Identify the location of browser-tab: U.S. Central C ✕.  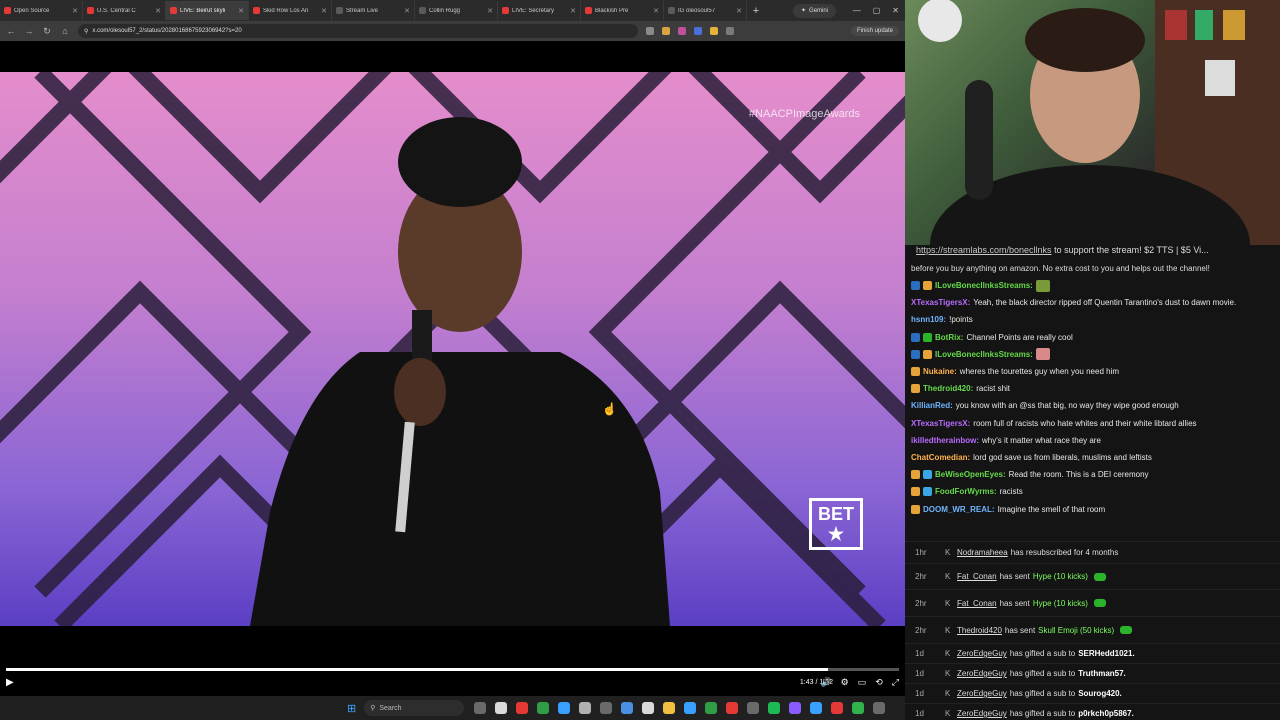
(124, 10).